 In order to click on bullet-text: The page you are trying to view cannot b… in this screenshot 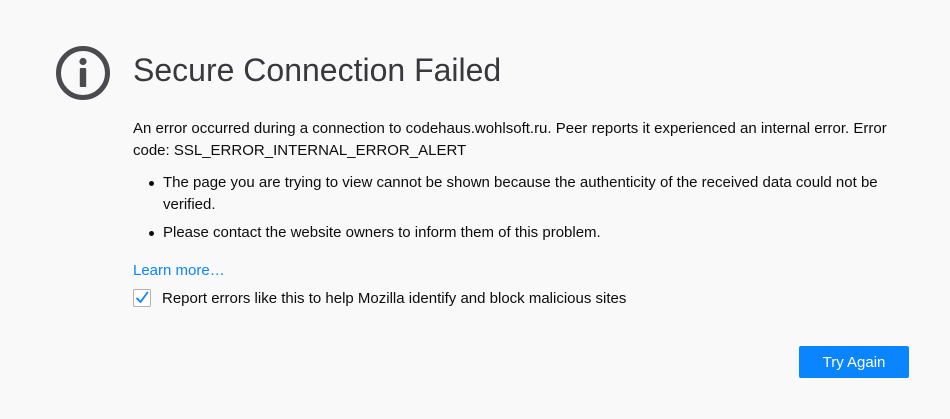, I will do `click(520, 193)`.